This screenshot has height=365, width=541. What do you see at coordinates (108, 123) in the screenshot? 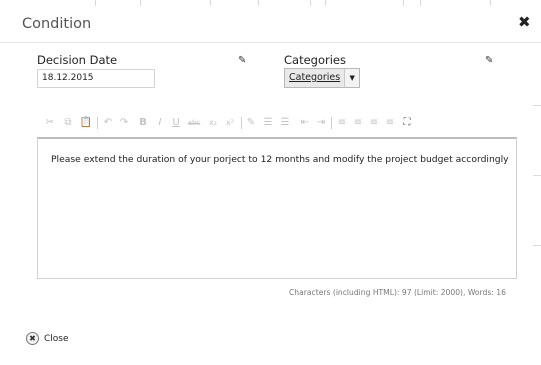
I see `undo-icon: ↶` at bounding box center [108, 123].